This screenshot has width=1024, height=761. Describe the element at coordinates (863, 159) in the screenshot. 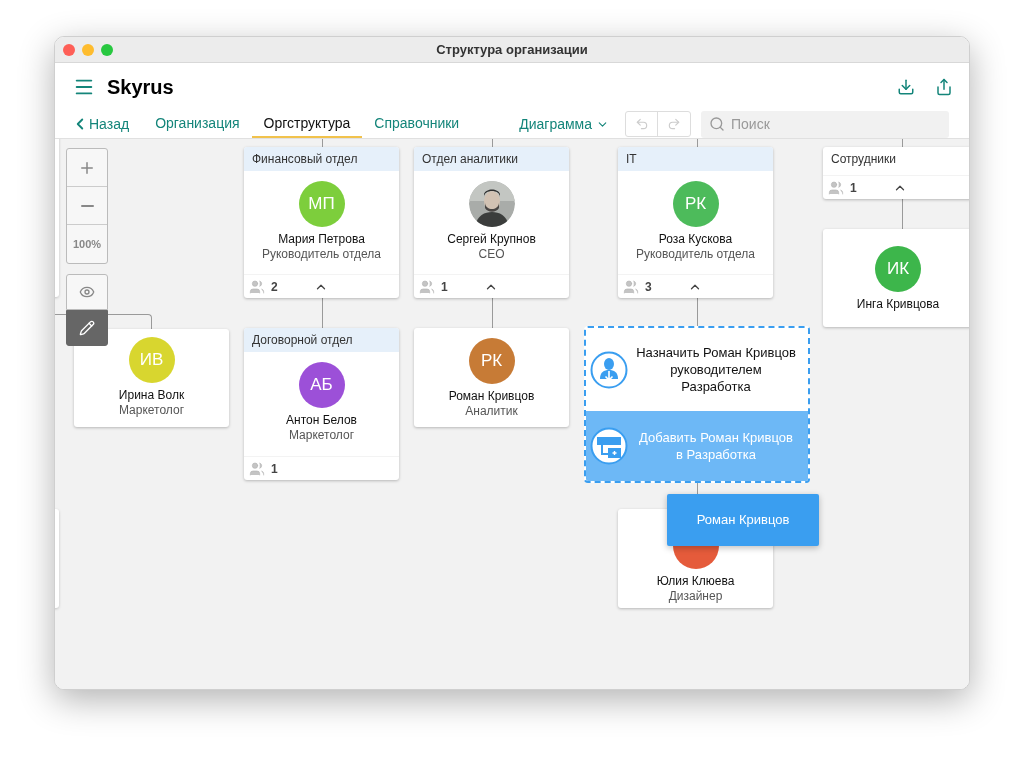

I see `group-title: Сотрудники` at that location.